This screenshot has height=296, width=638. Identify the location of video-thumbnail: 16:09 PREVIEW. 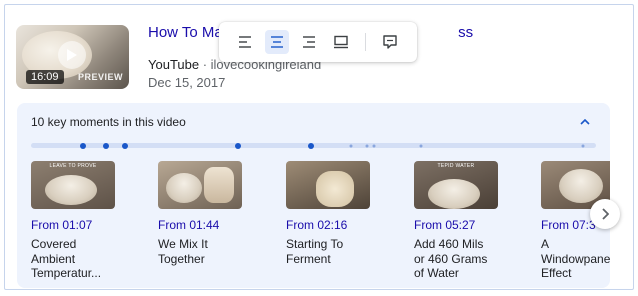
(72, 57).